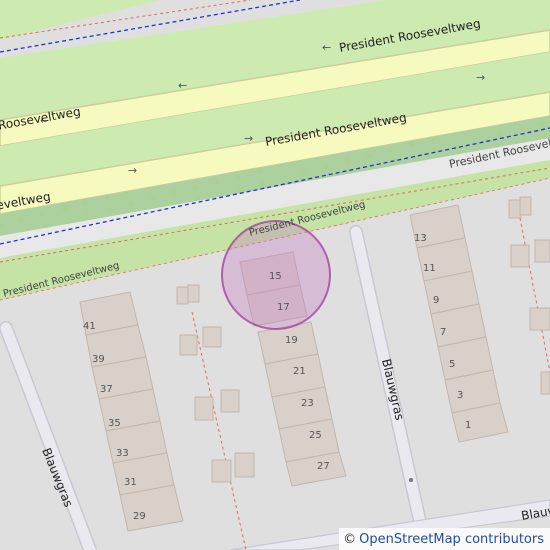 The width and height of the screenshot is (550, 550). I want to click on house-number: 21, so click(299, 371).